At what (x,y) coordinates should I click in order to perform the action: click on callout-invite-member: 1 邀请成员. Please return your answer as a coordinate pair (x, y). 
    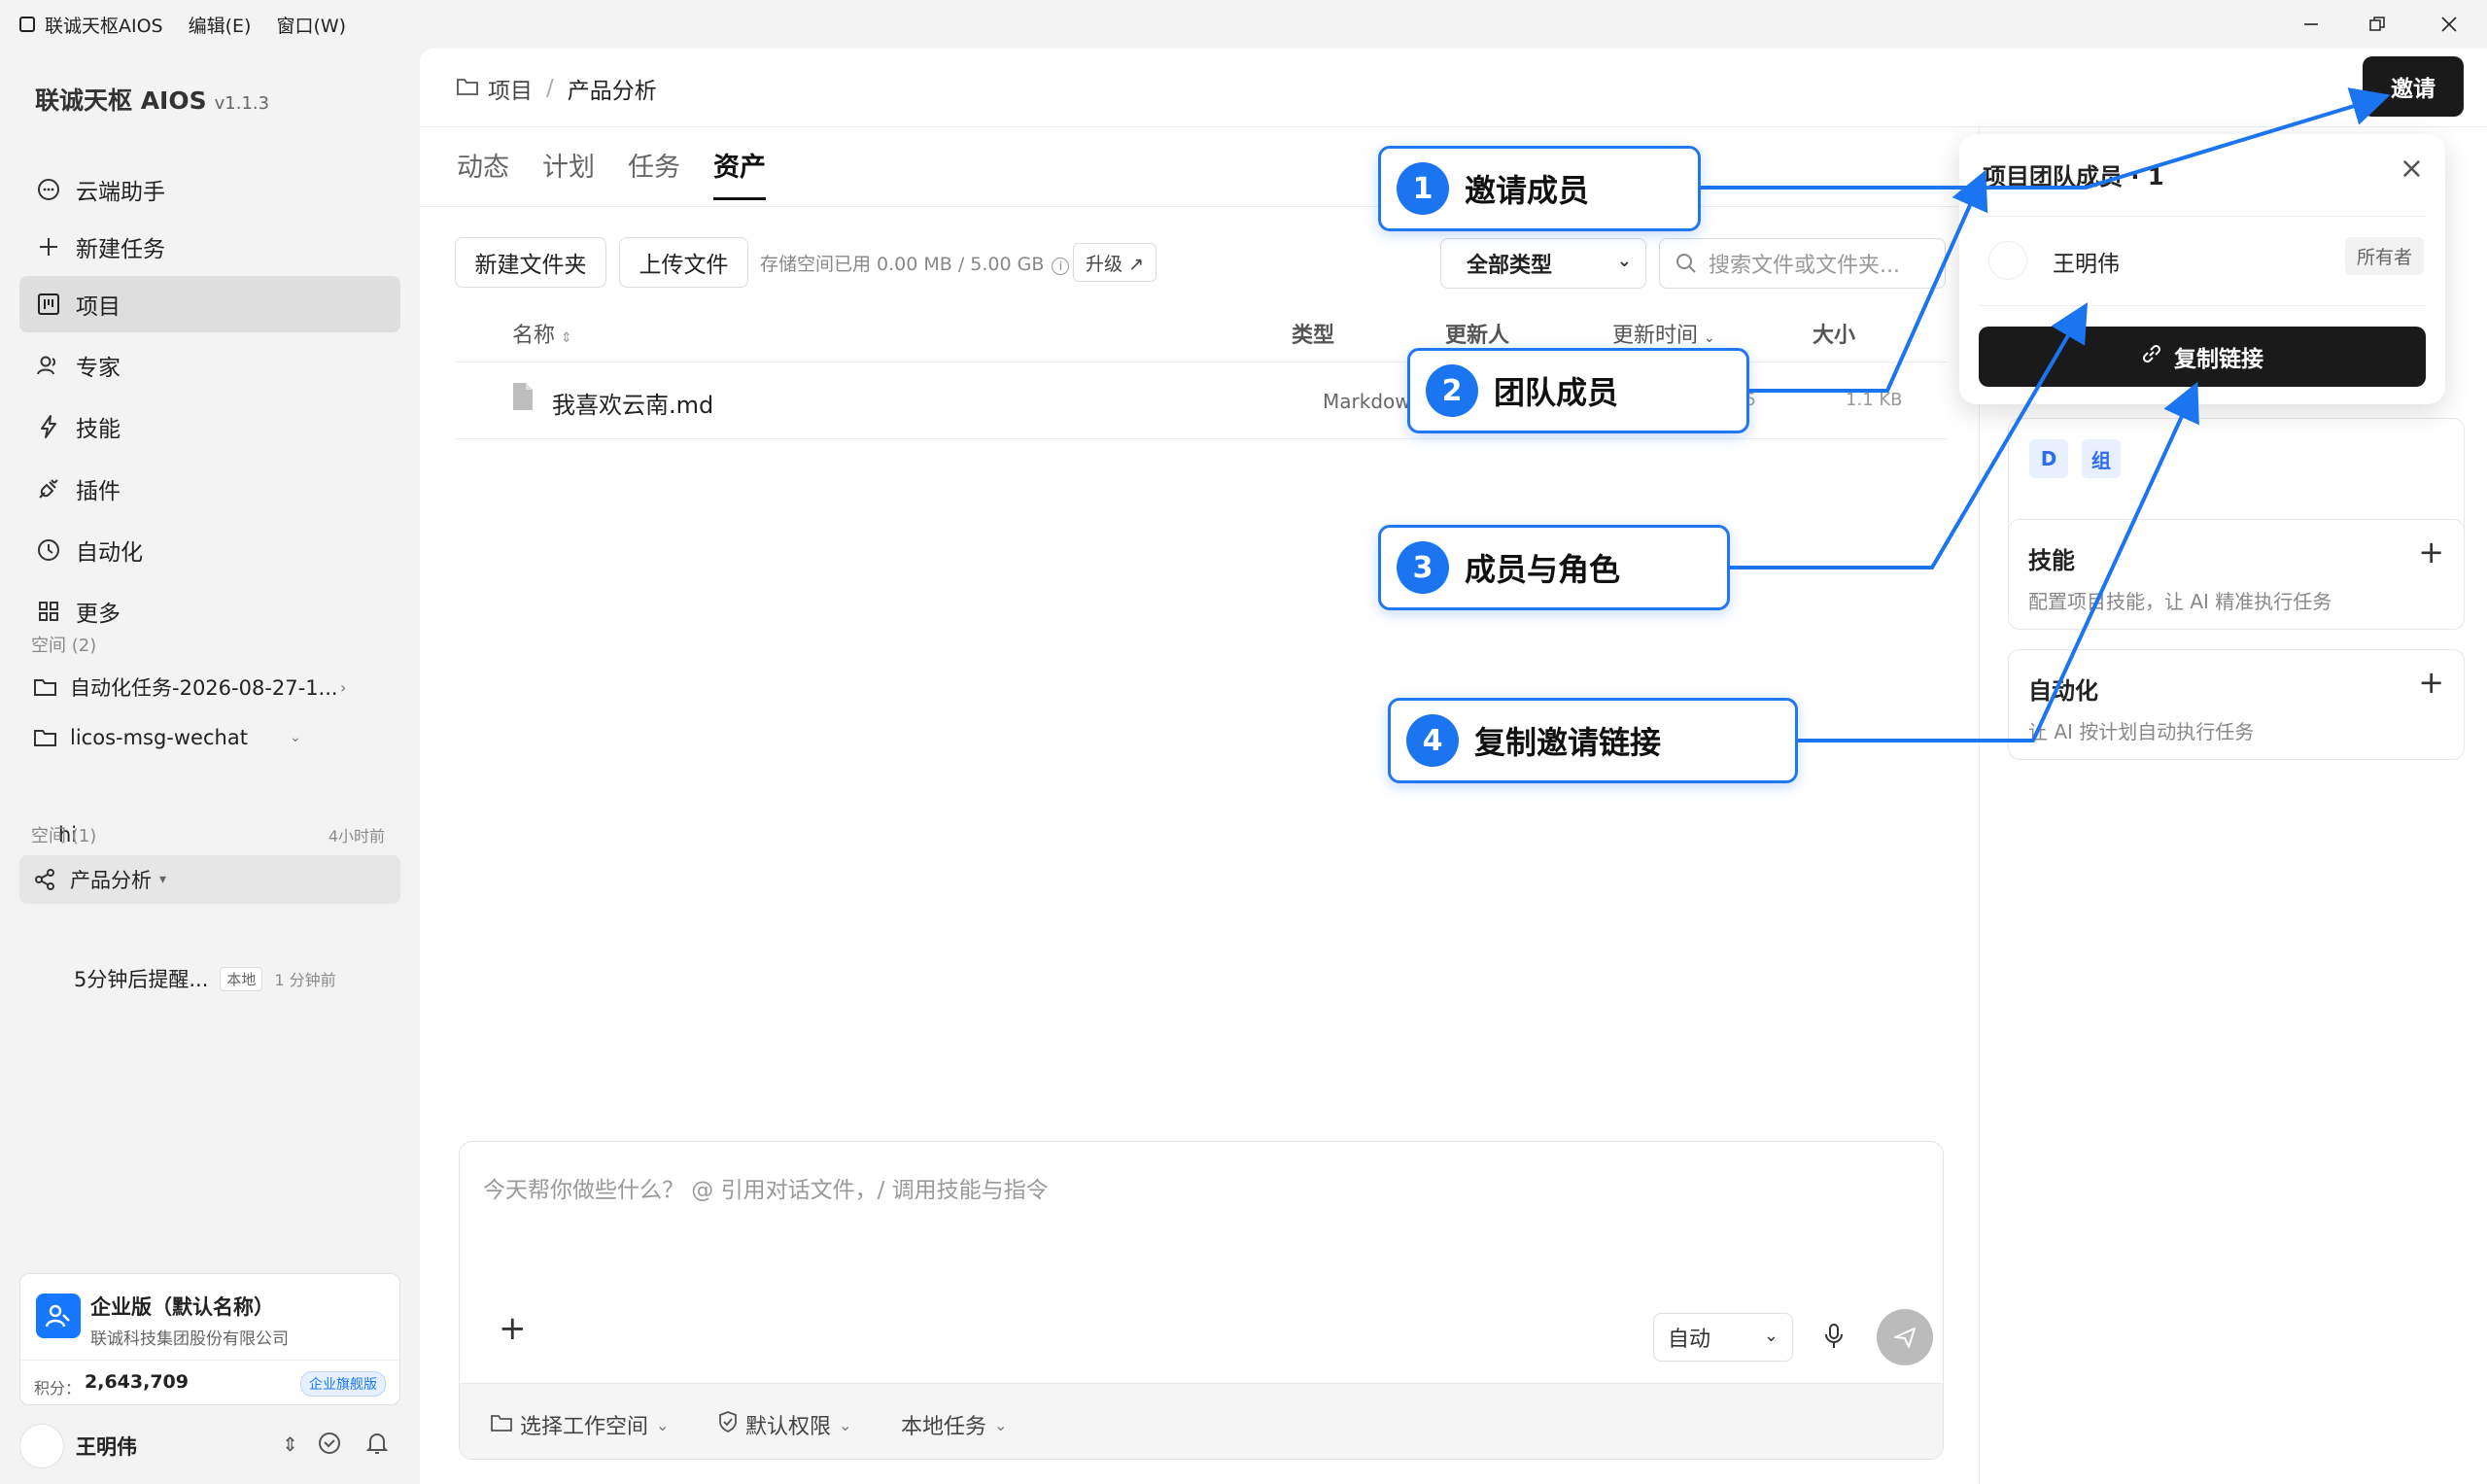
    Looking at the image, I should click on (1539, 188).